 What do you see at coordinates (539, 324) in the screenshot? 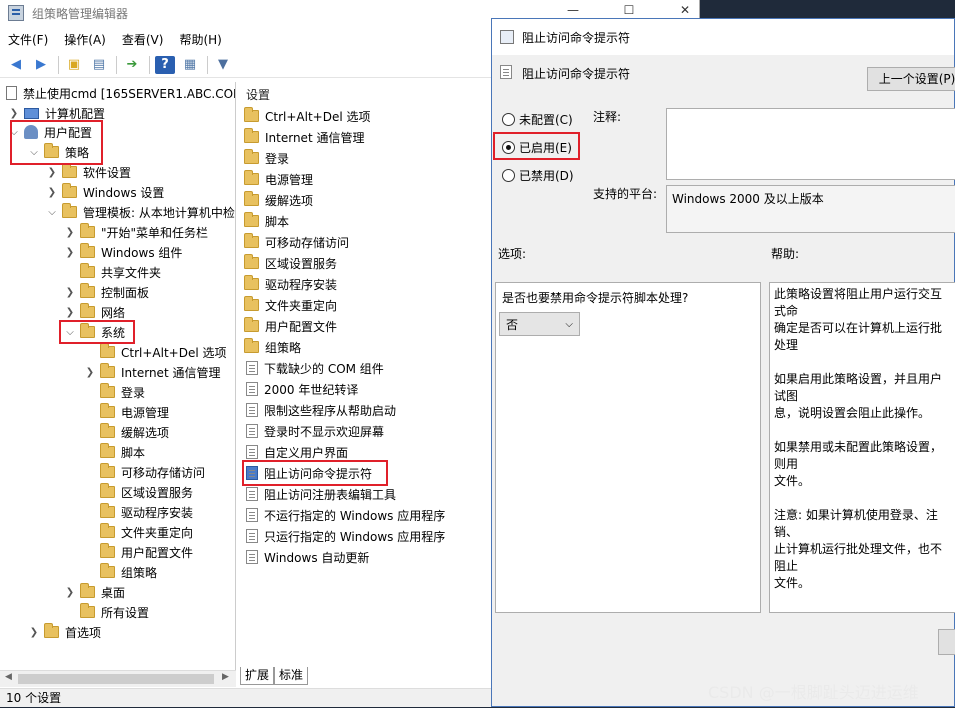
I see `script-processing-select: 否 ⌵` at bounding box center [539, 324].